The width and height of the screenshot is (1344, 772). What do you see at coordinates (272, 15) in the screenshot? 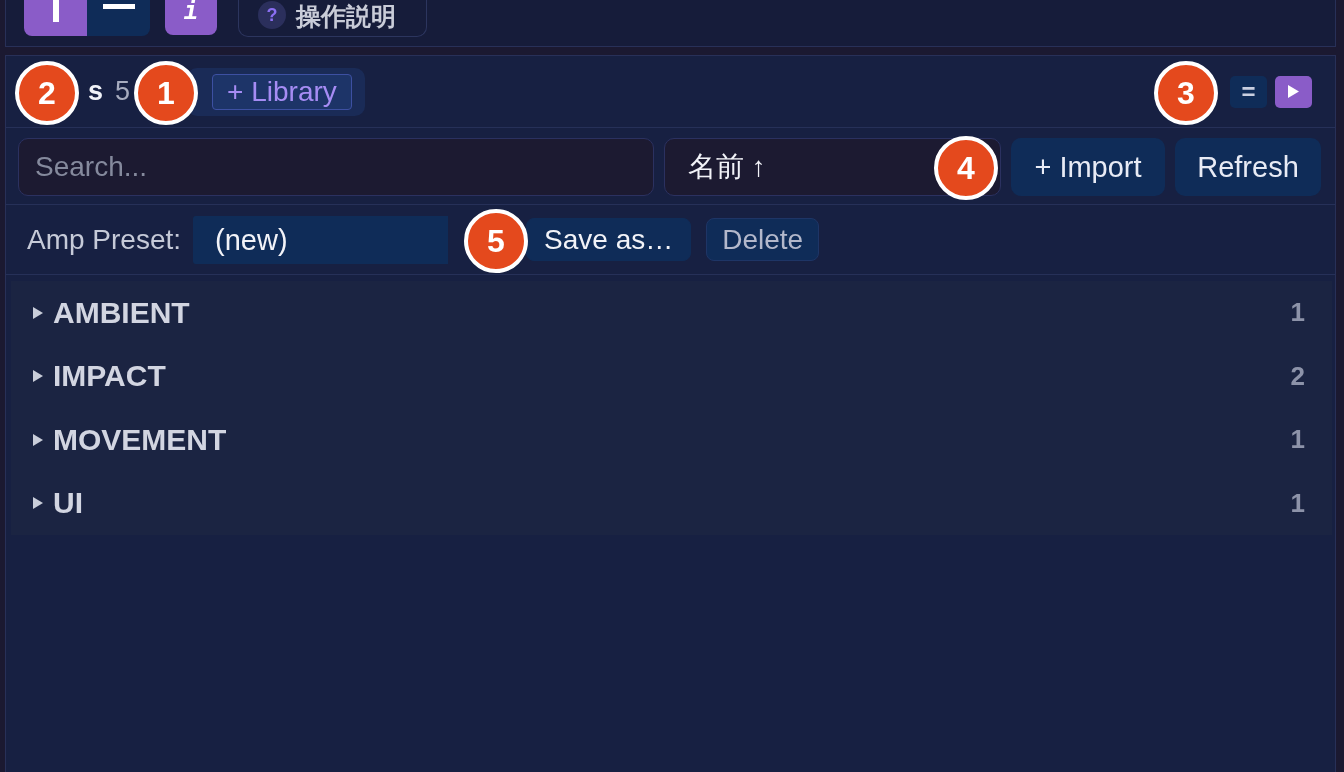
I see `help-icon: ?` at bounding box center [272, 15].